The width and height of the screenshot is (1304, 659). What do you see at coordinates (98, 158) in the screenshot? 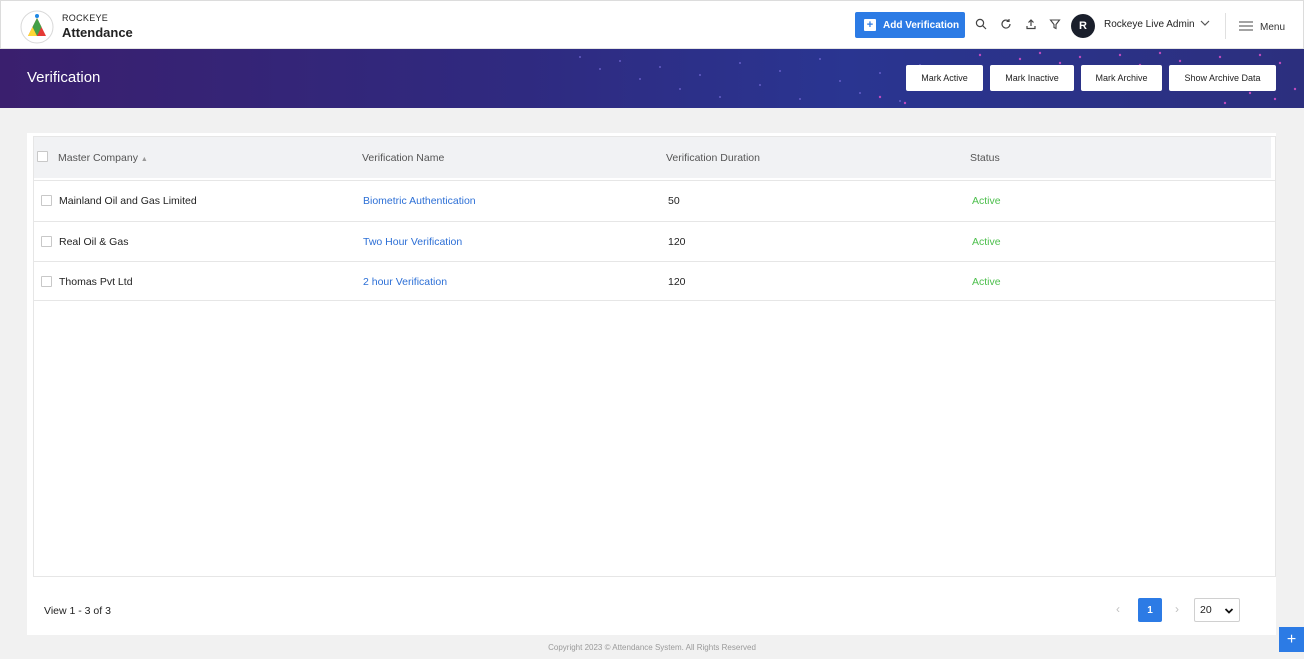
I see `column-label: Master Company` at bounding box center [98, 158].